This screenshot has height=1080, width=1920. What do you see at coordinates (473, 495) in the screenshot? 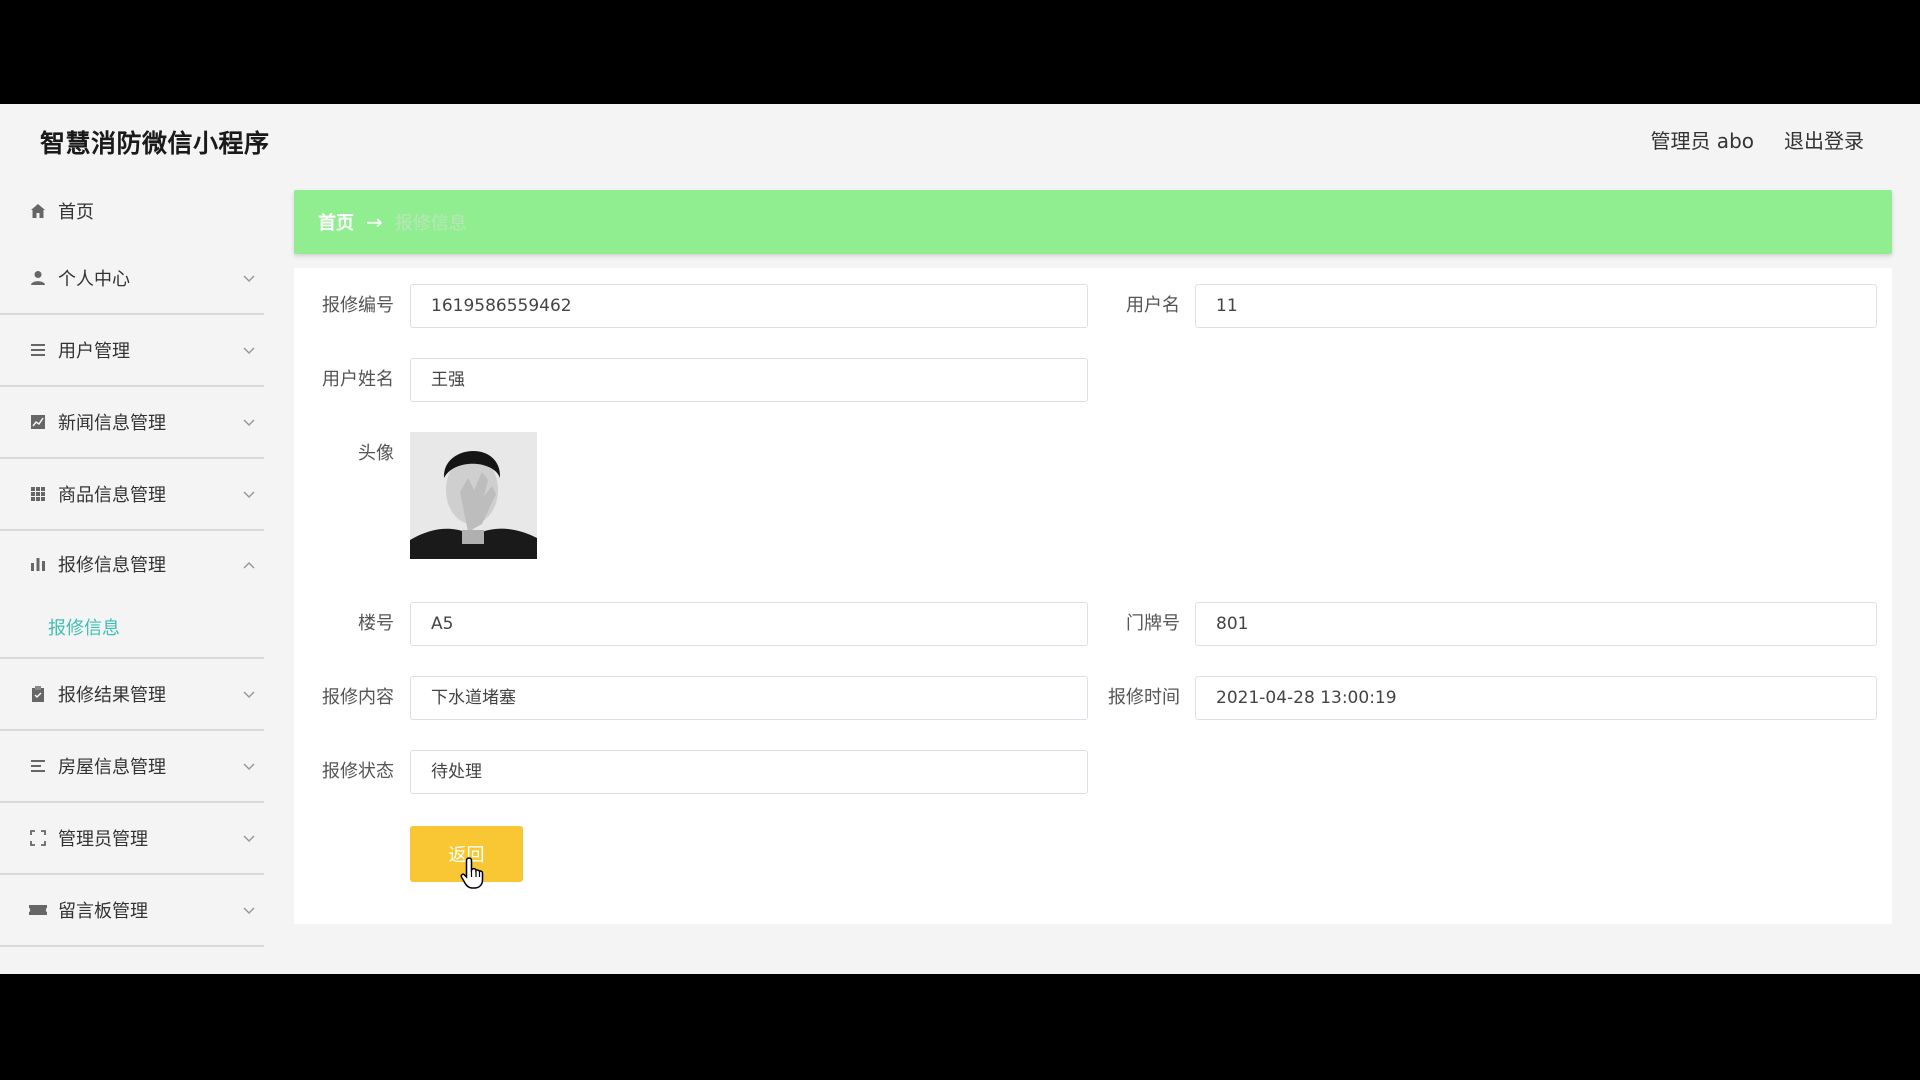
I see `avatar-image` at bounding box center [473, 495].